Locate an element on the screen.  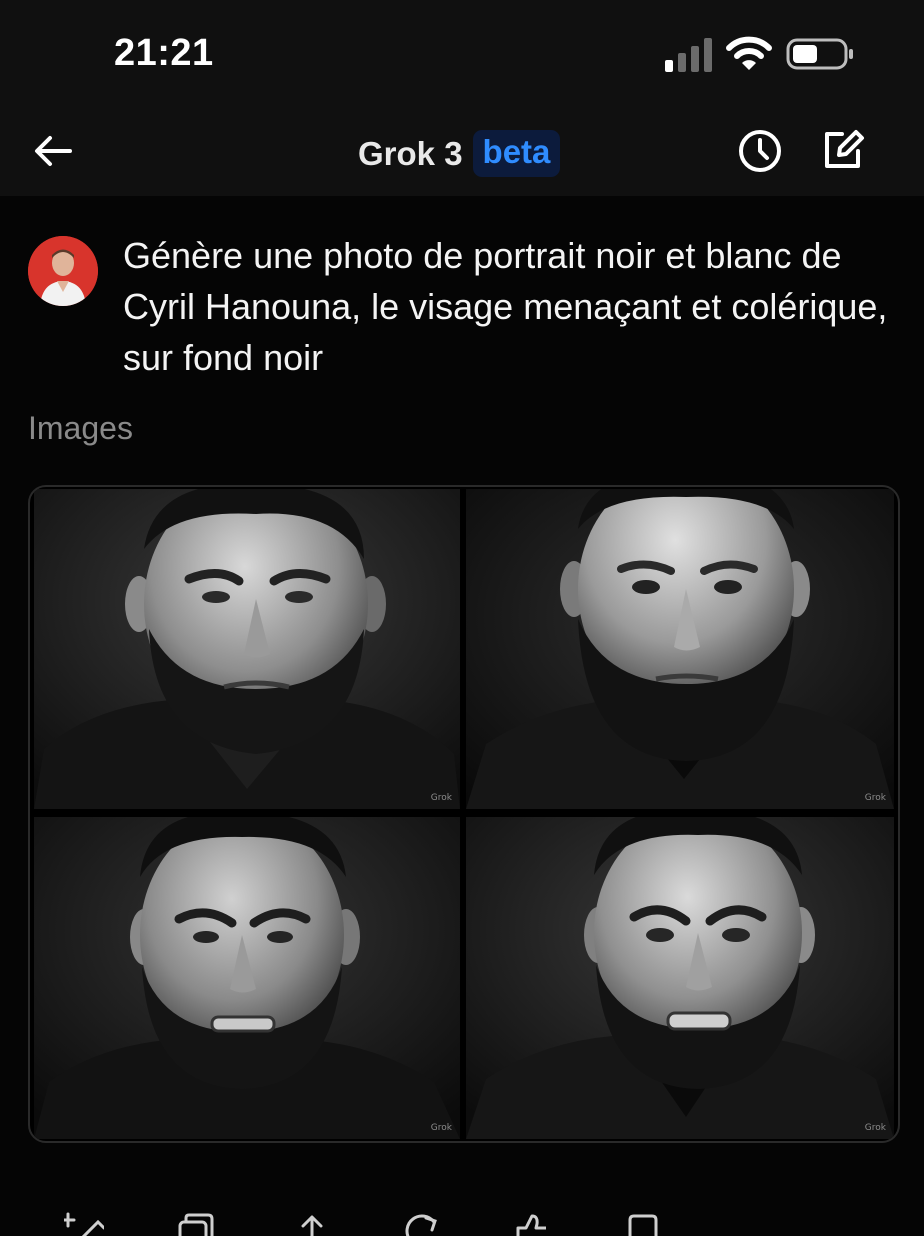
bookmark-icon is located at coordinates (642, 1224).